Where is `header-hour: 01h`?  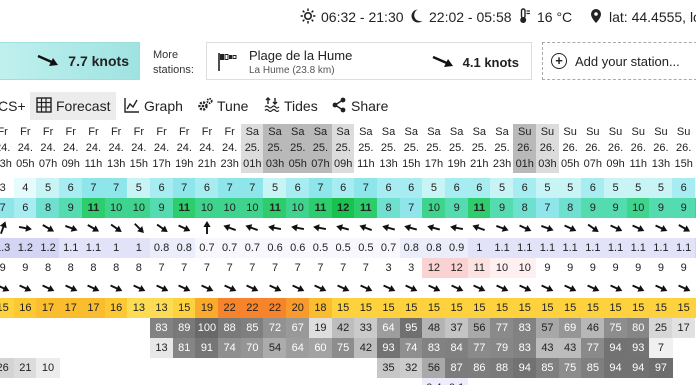 header-hour: 01h is located at coordinates (252, 164).